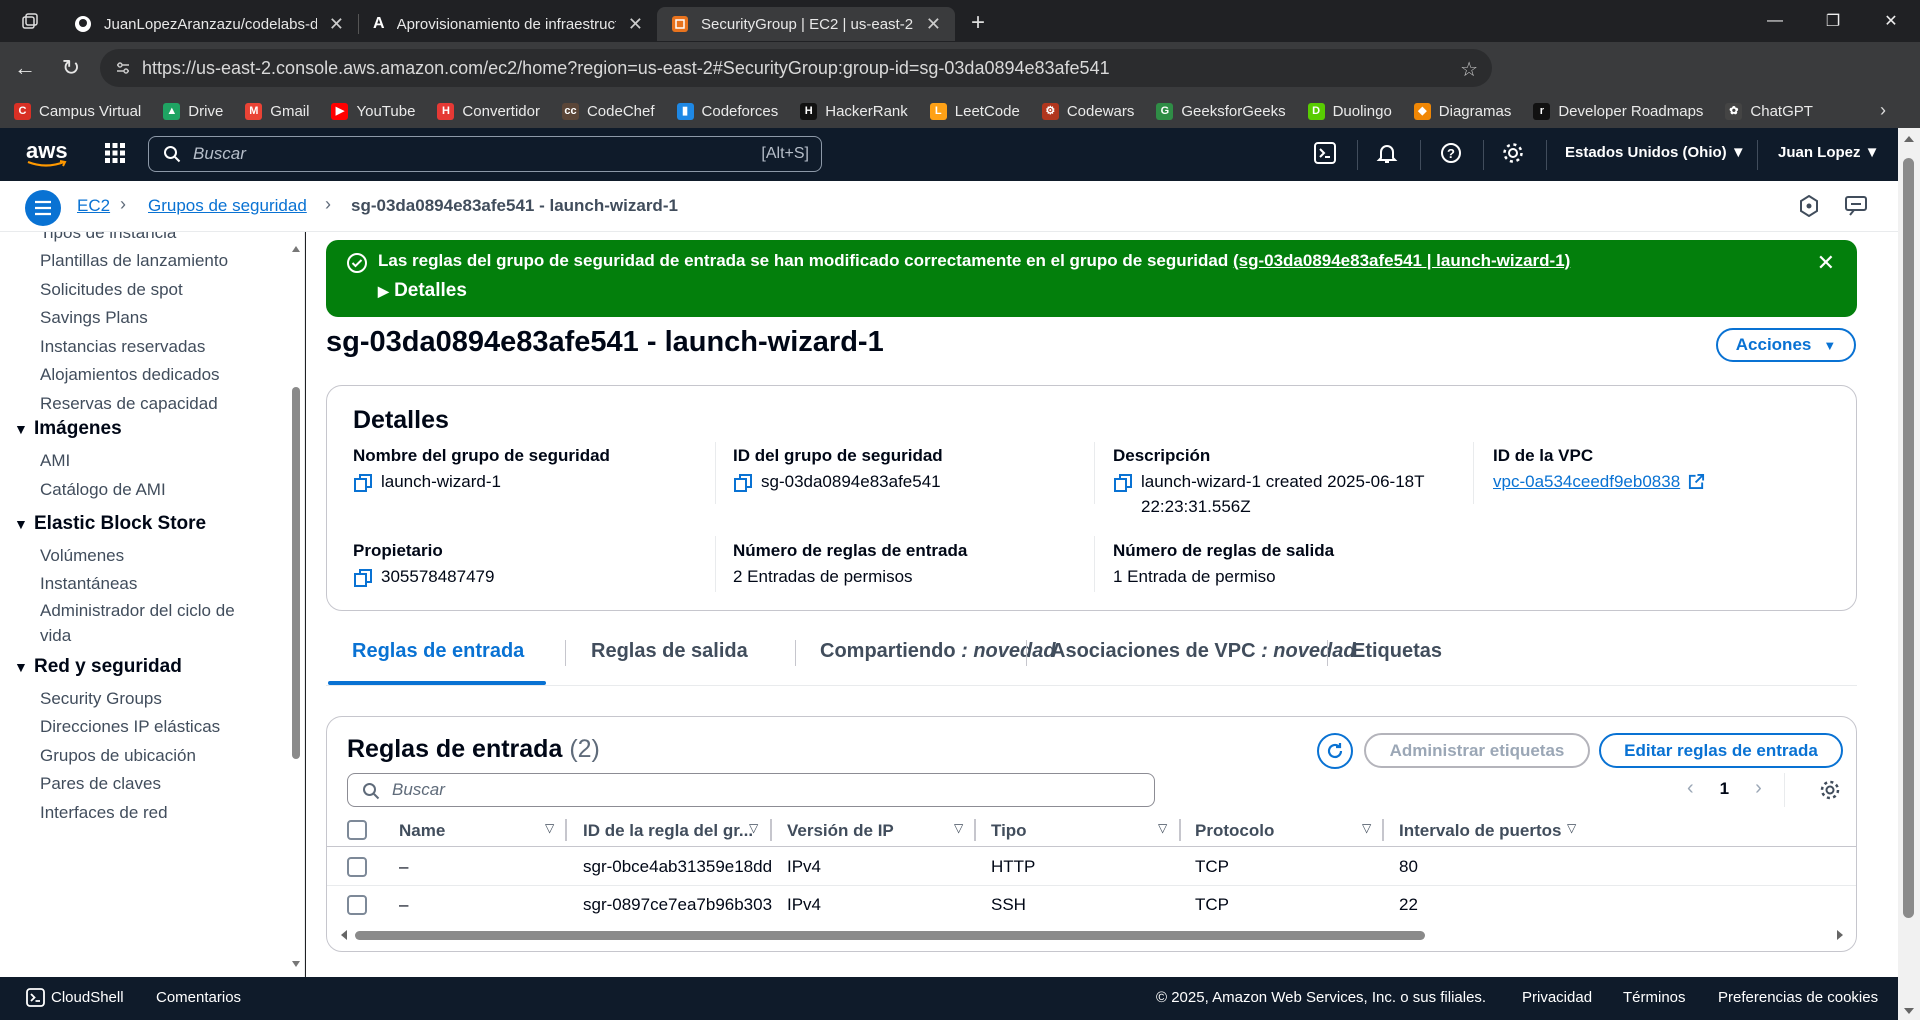 This screenshot has width=1920, height=1020. I want to click on sidebar-item: Reservas de capacidad, so click(150, 403).